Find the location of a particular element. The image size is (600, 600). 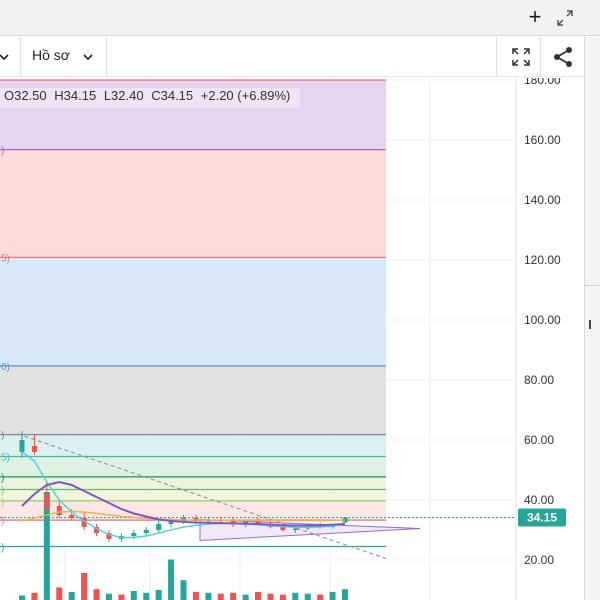

price-tick-label: 140.00 is located at coordinates (542, 200).